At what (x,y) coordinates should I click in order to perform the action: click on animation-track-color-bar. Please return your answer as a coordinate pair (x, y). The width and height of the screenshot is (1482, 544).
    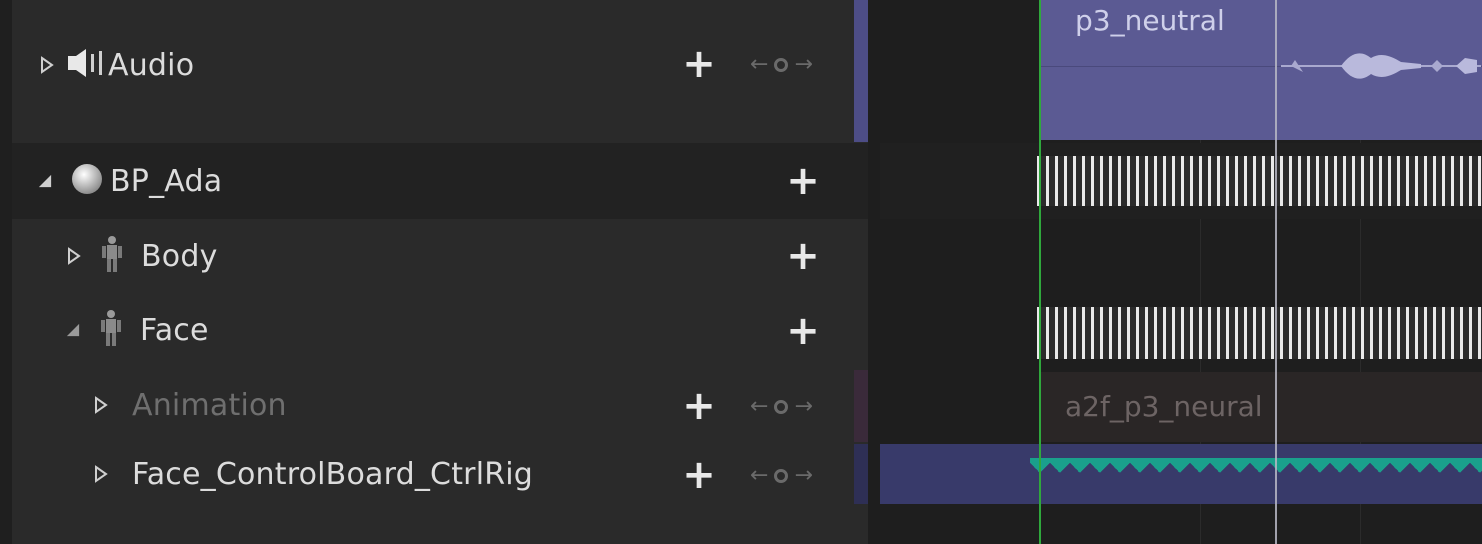
    Looking at the image, I should click on (861, 406).